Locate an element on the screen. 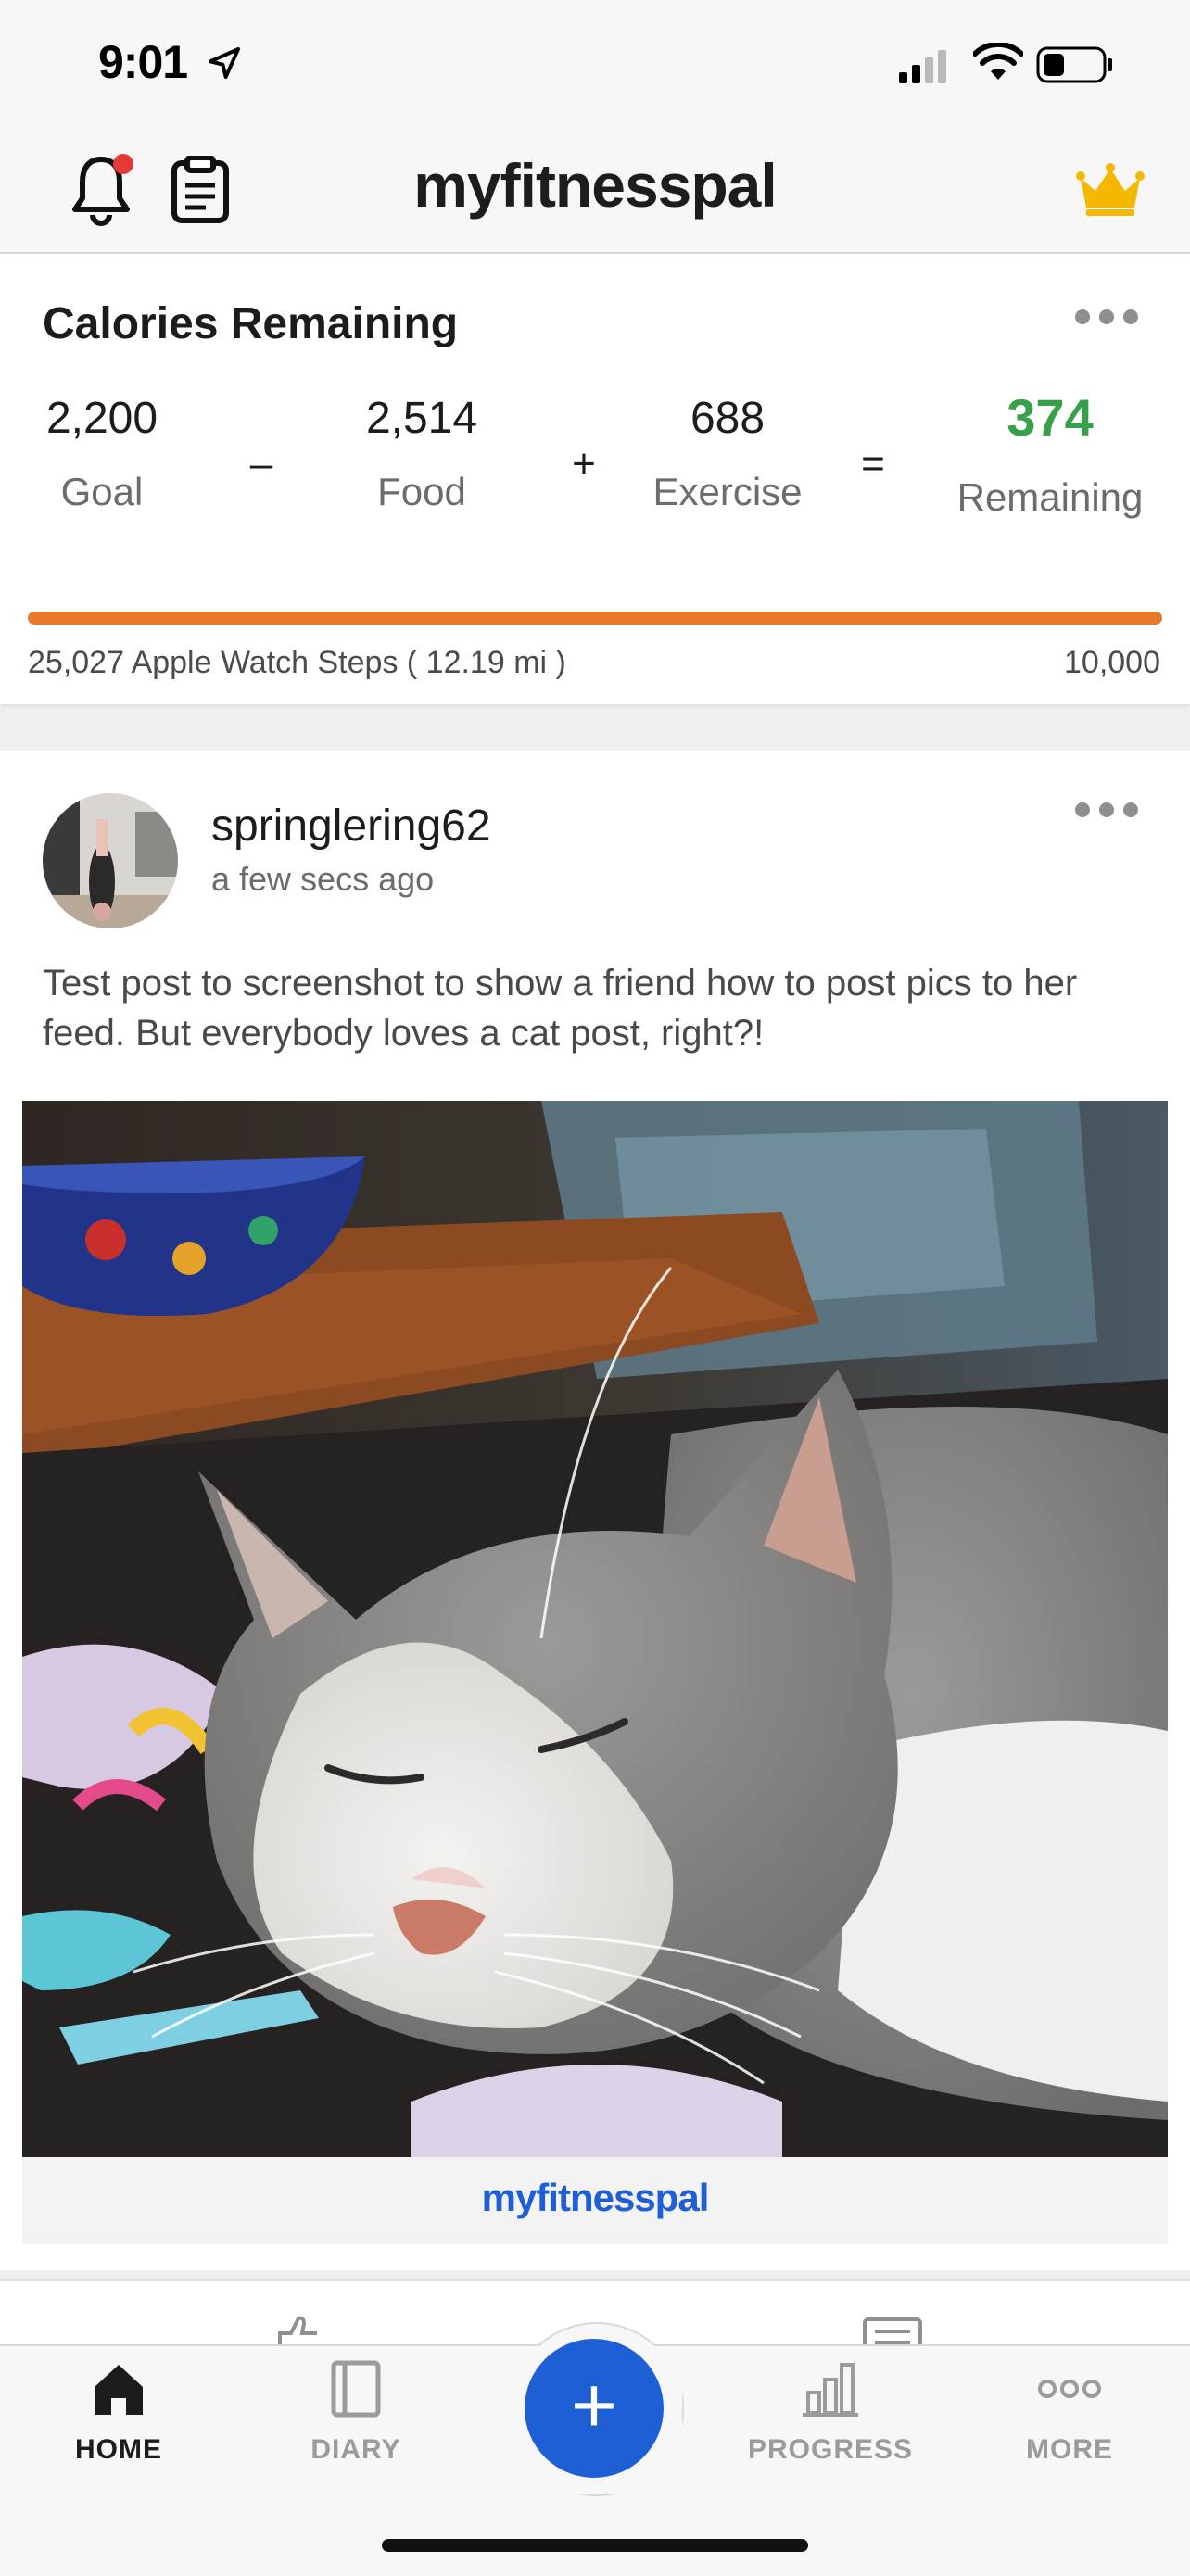  tab-diary-label: DIARY is located at coordinates (355, 2449).